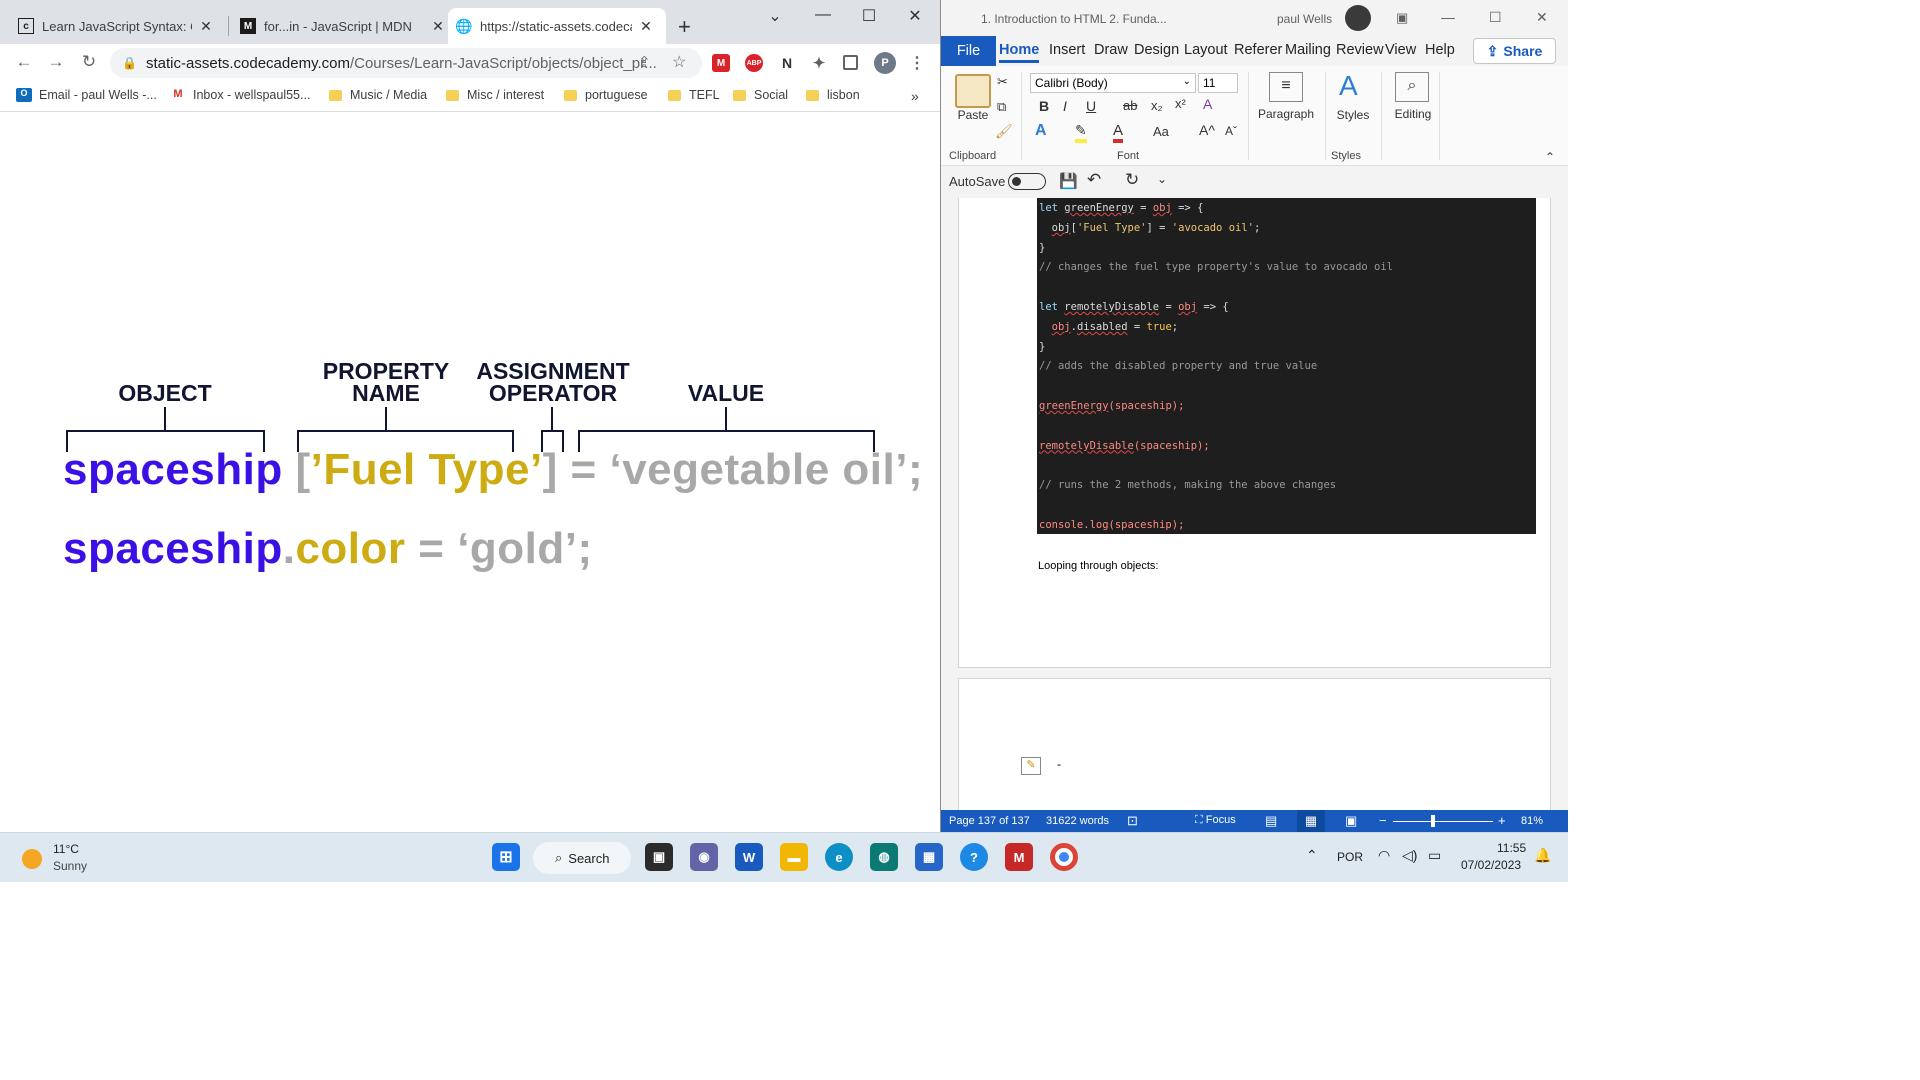  What do you see at coordinates (1502, 820) in the screenshot?
I see `zoom-in-icon: +` at bounding box center [1502, 820].